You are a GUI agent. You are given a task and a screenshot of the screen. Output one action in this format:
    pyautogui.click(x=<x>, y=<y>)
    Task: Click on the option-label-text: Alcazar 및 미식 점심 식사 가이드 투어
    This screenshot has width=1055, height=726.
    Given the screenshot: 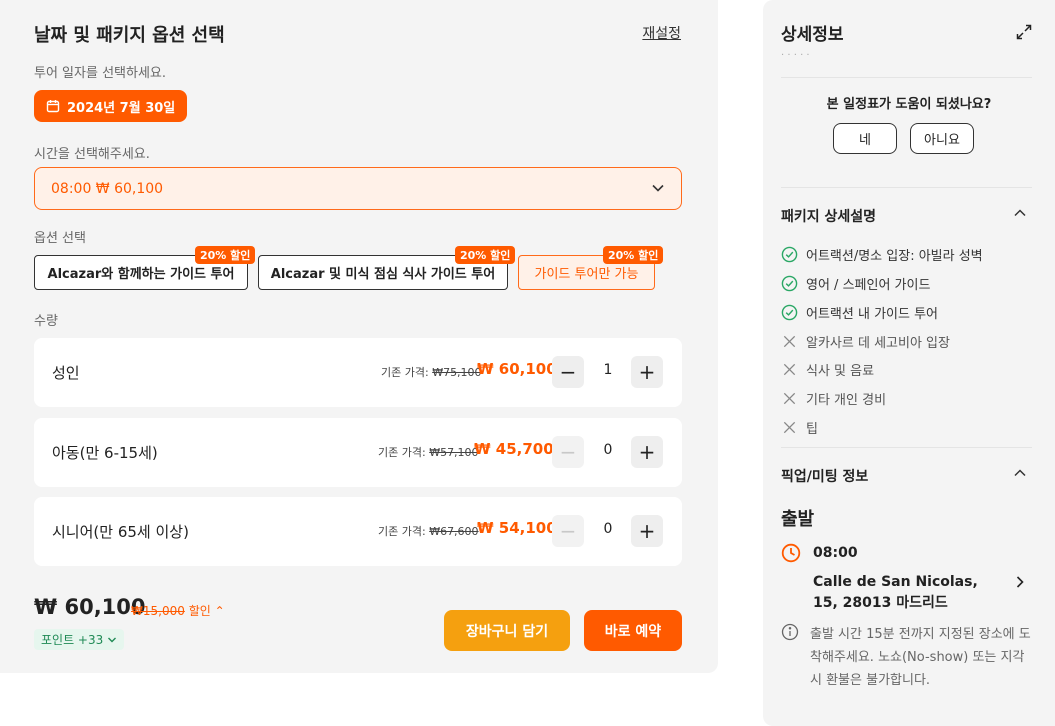 What is the action you would take?
    pyautogui.click(x=383, y=274)
    